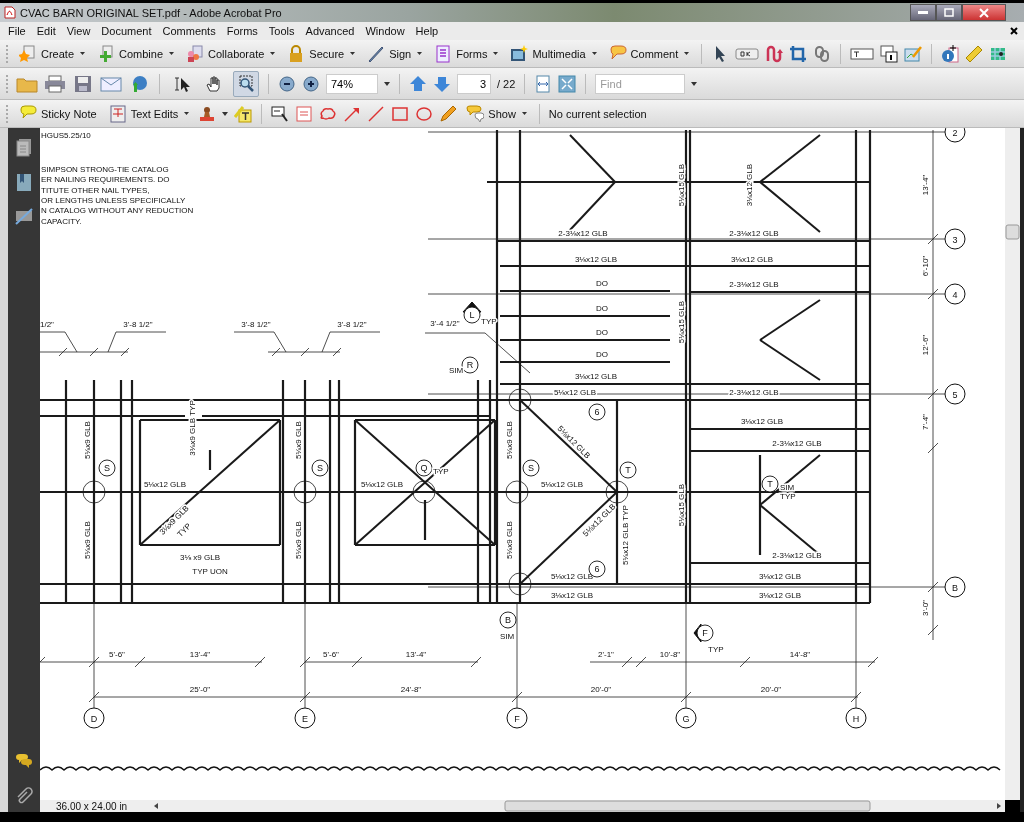  I want to click on info-icon, so click(950, 53).